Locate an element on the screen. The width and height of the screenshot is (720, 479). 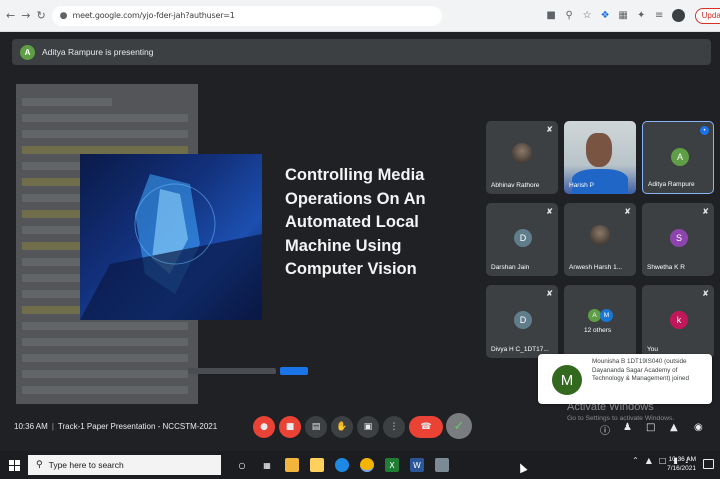
clock-date: 7/16/2021 is located at coordinates (681, 468).